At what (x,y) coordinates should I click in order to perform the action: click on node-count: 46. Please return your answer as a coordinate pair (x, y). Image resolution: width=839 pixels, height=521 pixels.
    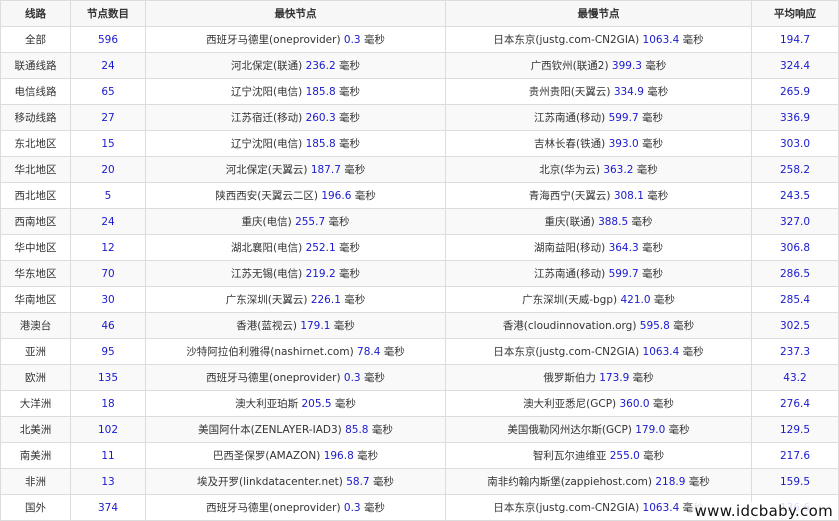
    Looking at the image, I should click on (108, 325).